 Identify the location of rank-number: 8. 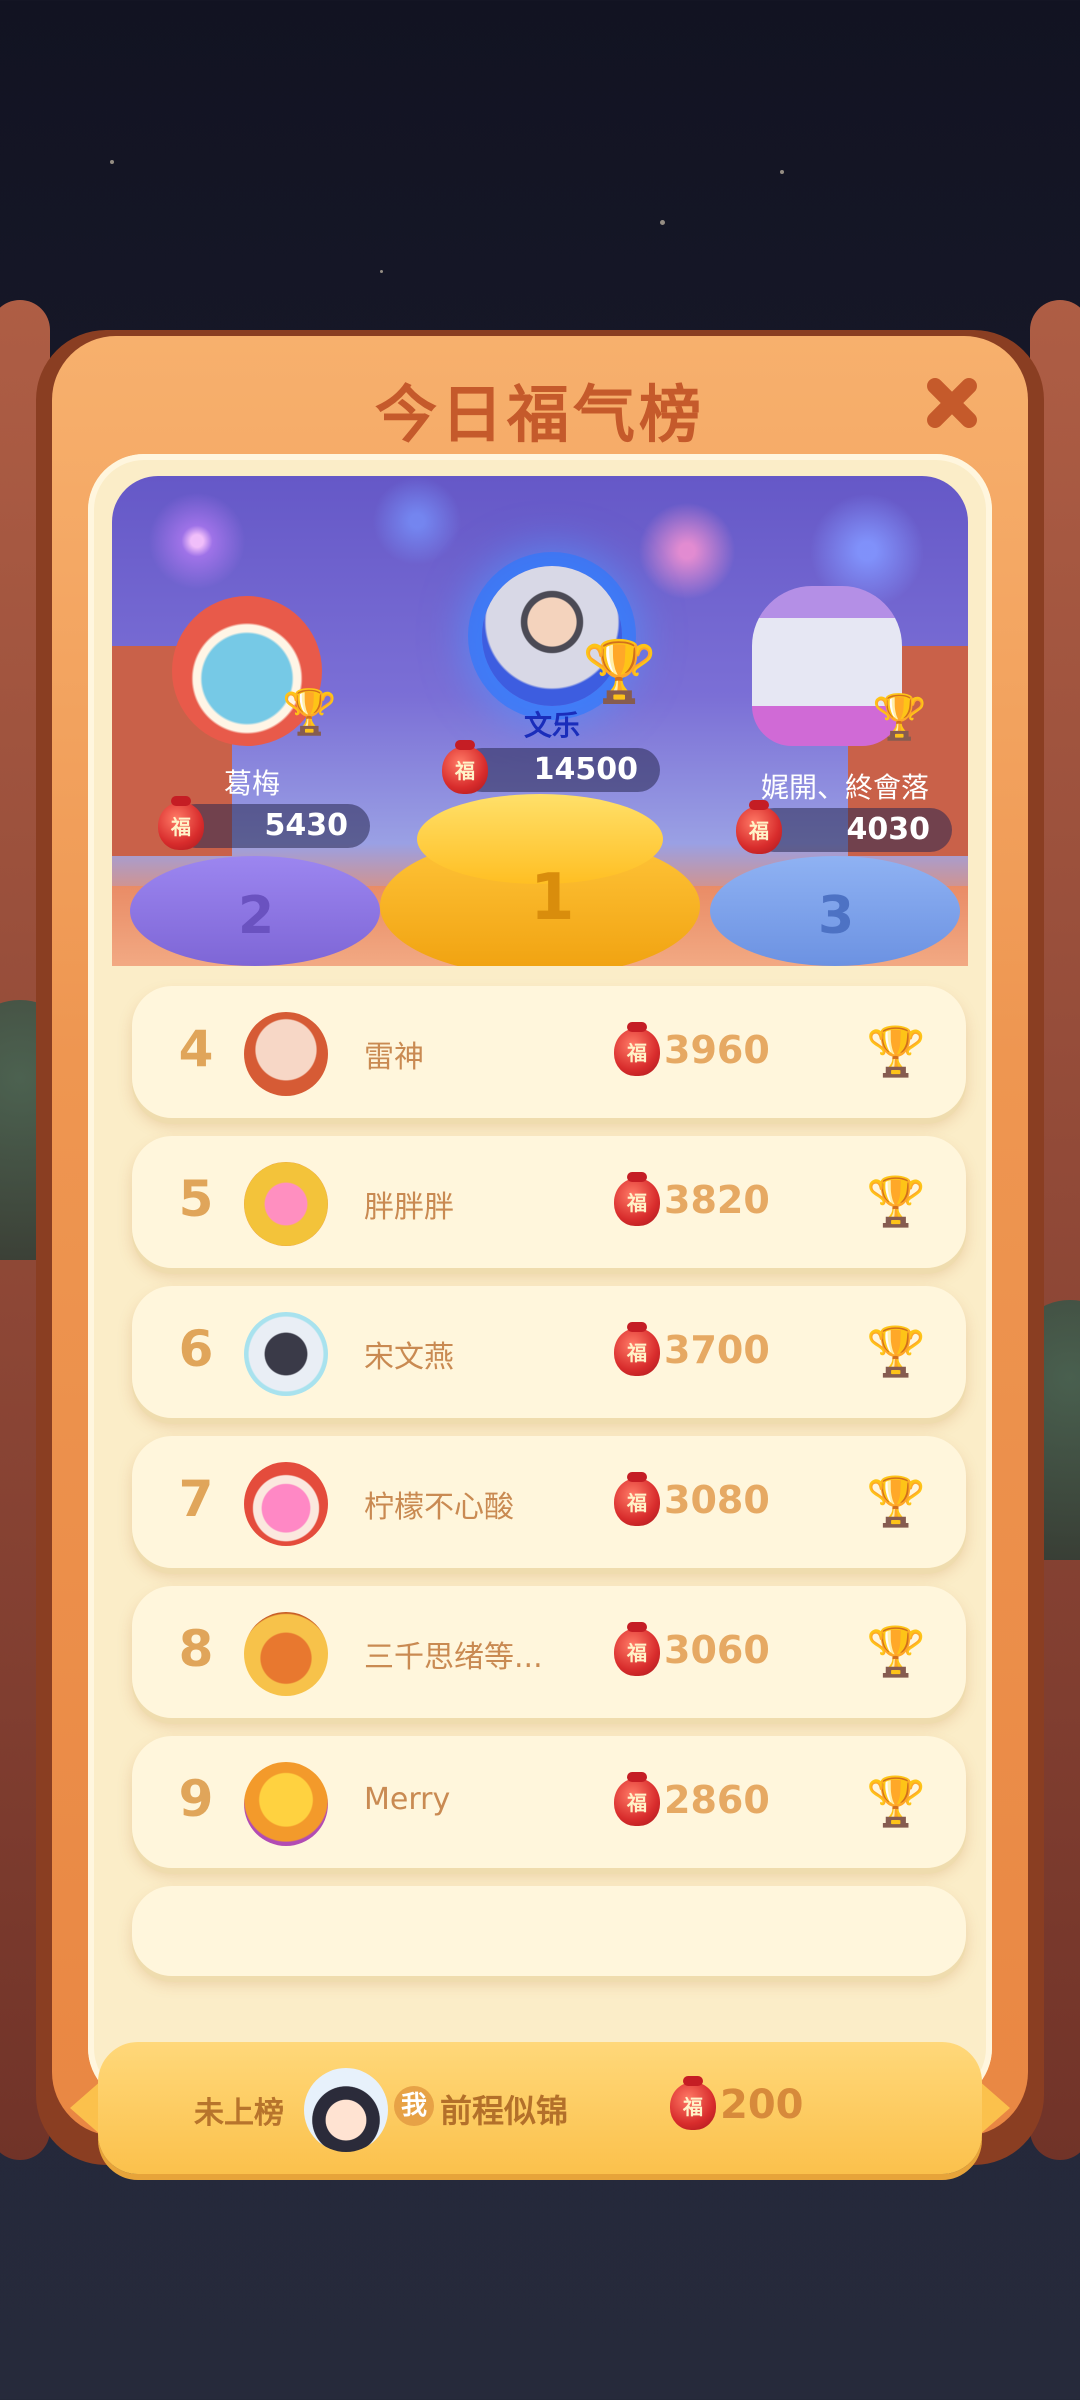
(196, 1649).